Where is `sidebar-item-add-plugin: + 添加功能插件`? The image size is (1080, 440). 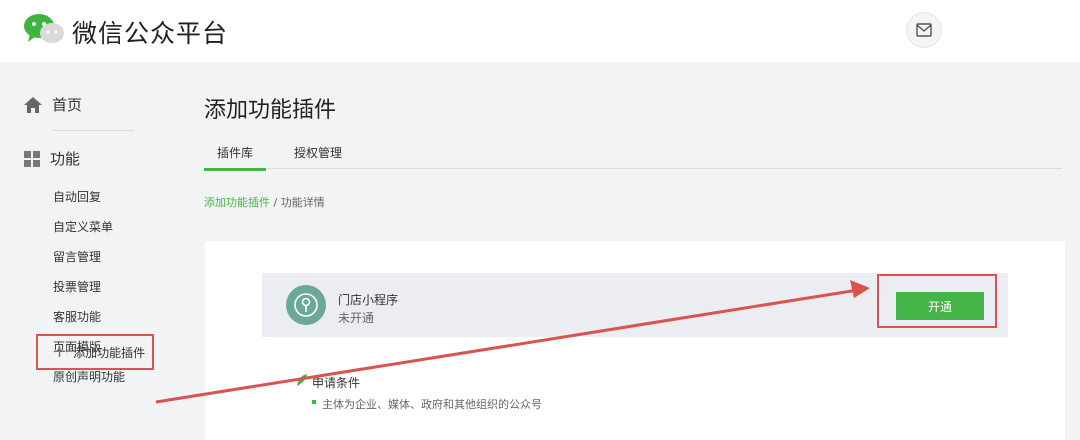 sidebar-item-add-plugin: + 添加功能插件 is located at coordinates (95, 352).